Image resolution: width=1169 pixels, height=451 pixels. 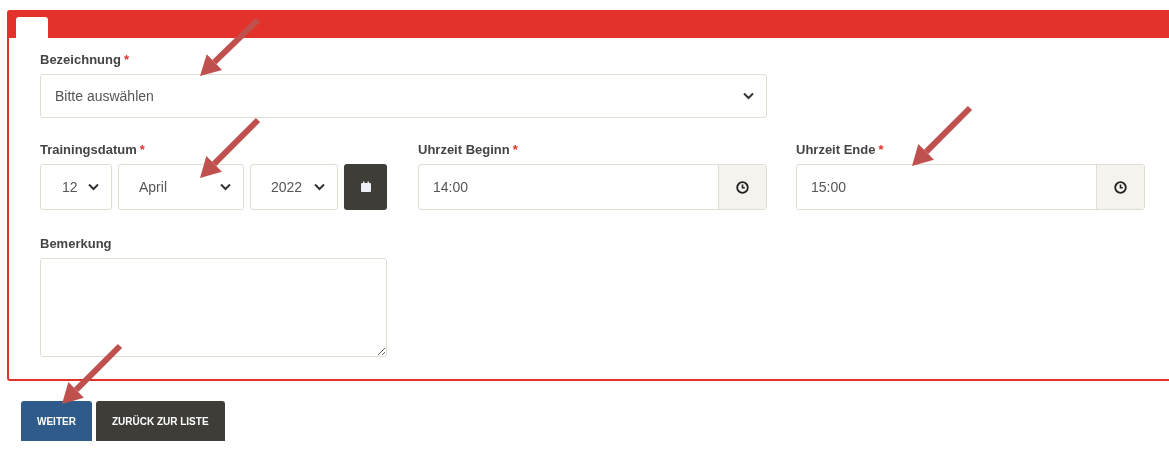 I want to click on next-button: WEITER, so click(x=56, y=421).